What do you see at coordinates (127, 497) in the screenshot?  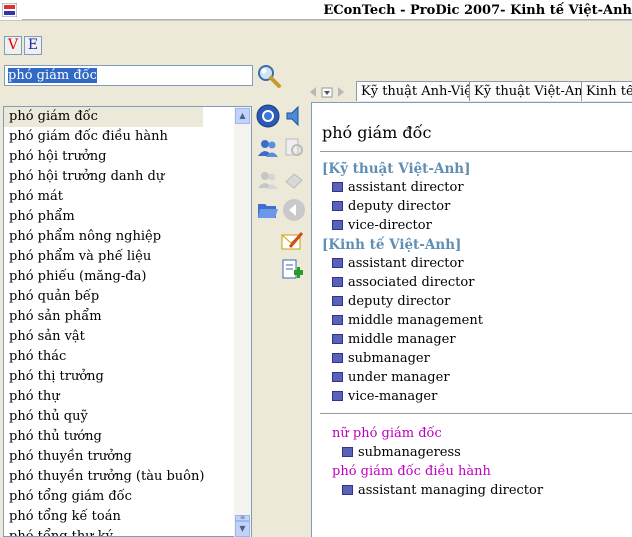 I see `list-item: phó tổng giám đốc` at bounding box center [127, 497].